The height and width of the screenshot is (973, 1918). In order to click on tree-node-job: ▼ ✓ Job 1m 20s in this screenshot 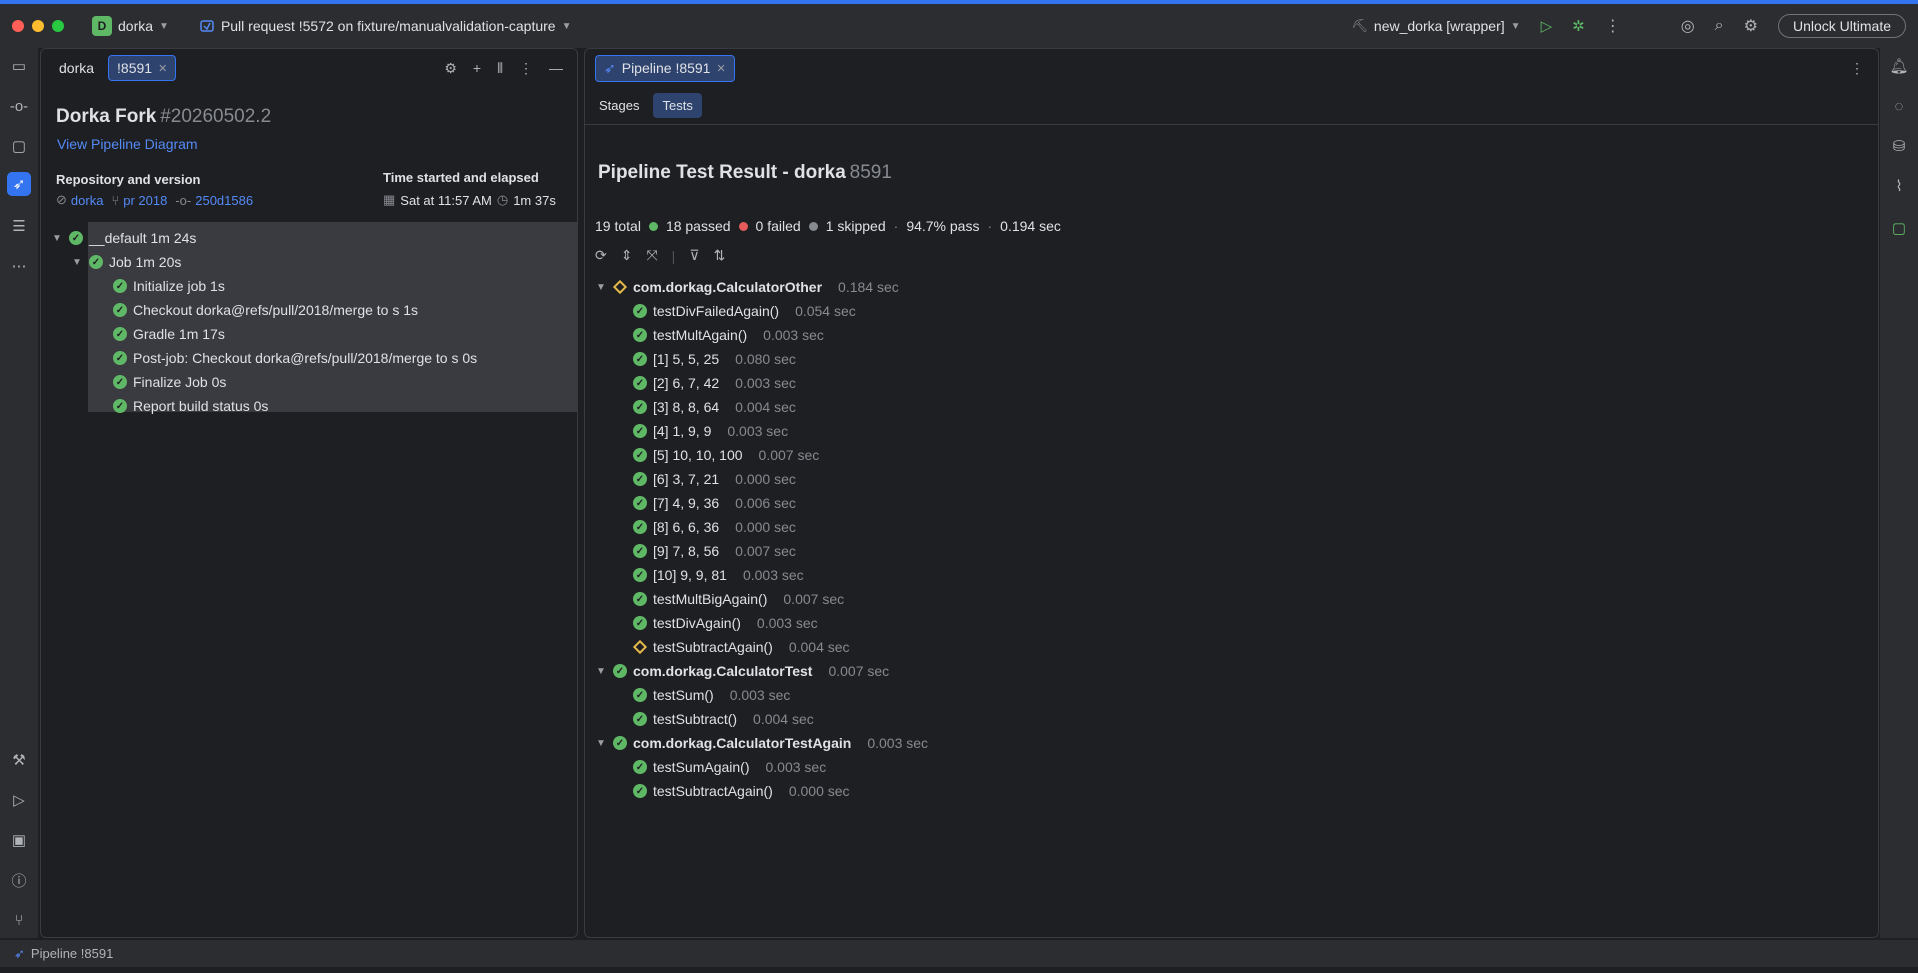, I will do `click(126, 262)`.